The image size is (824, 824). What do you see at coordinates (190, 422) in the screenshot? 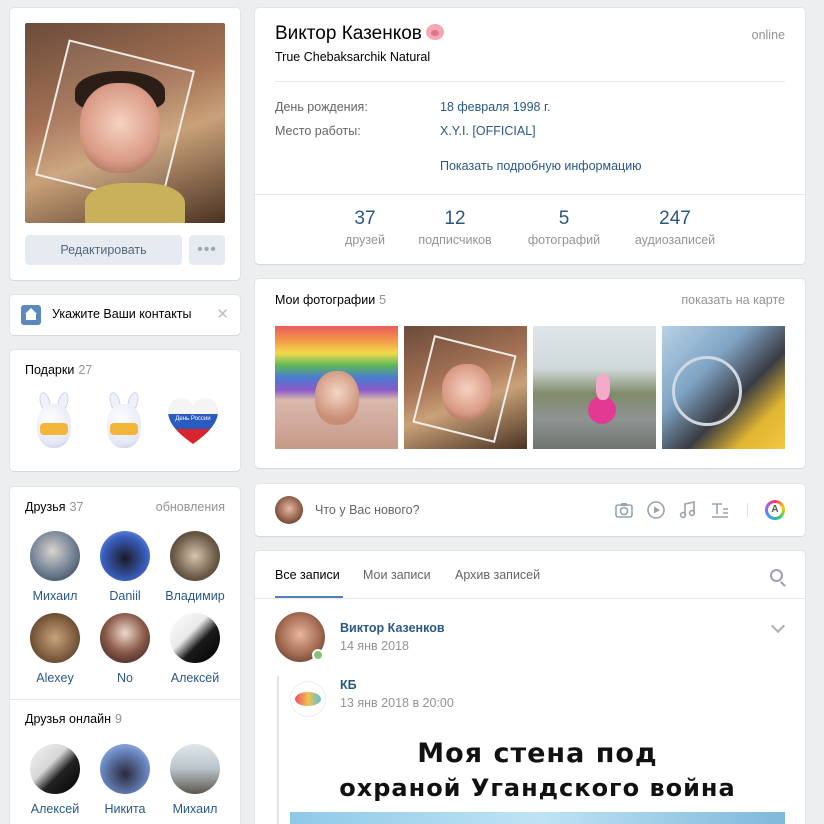
I see `gift-heart: День России` at bounding box center [190, 422].